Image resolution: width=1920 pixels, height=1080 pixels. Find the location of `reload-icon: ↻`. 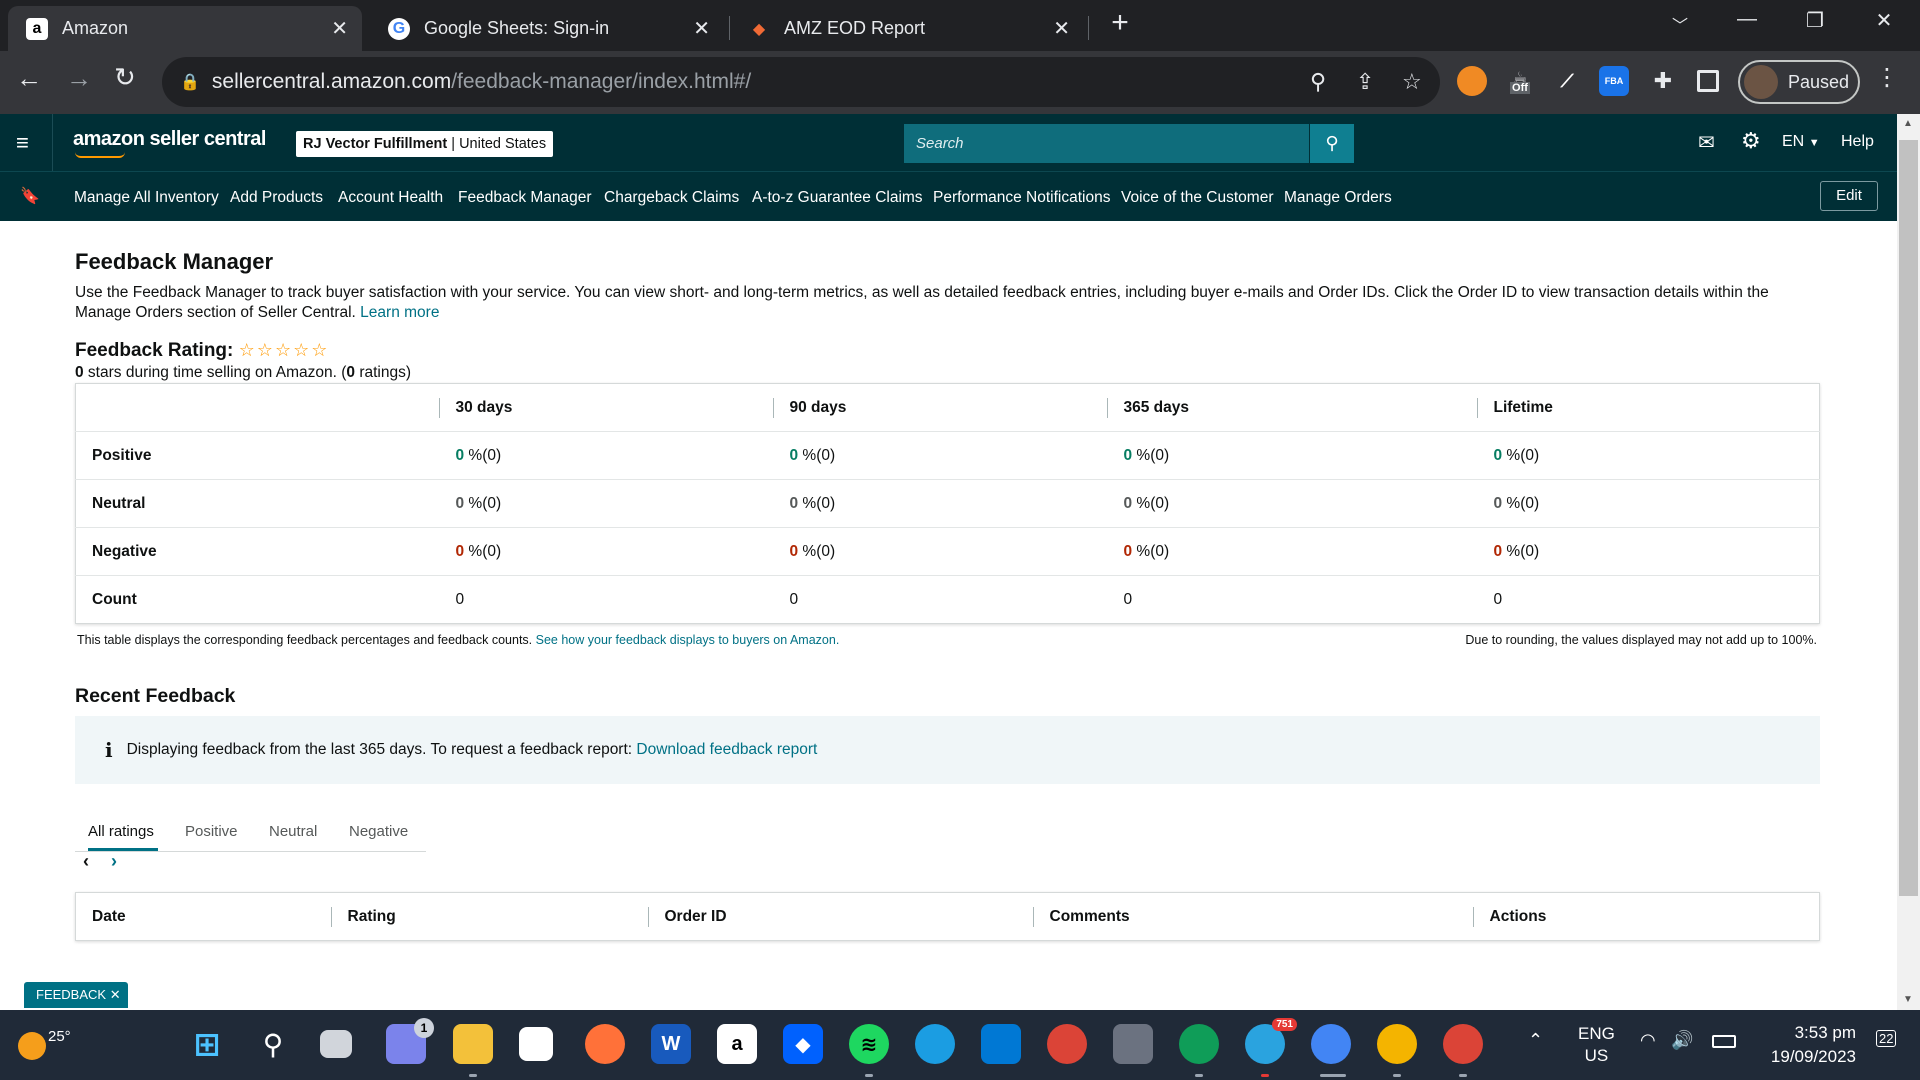

reload-icon: ↻ is located at coordinates (125, 77).